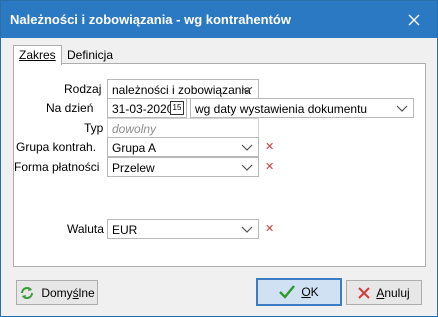  Describe the element at coordinates (56, 147) in the screenshot. I see `grupa-label: Grupa kontrah.` at that location.